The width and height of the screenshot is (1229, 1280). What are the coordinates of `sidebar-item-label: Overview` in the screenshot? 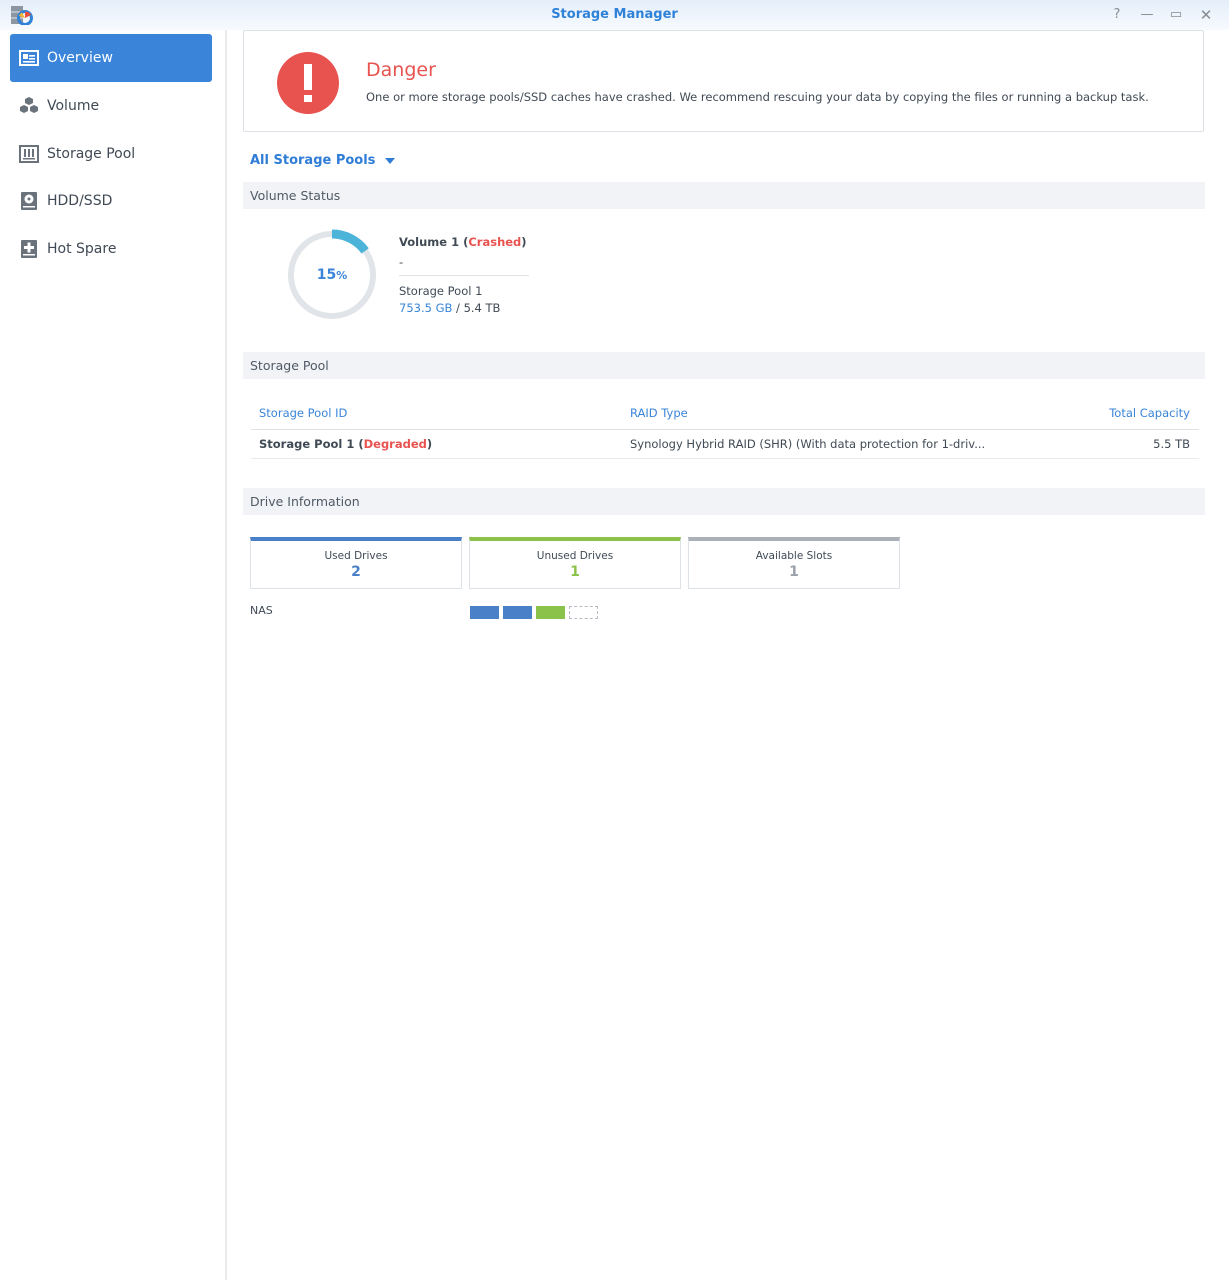 It's located at (80, 58).